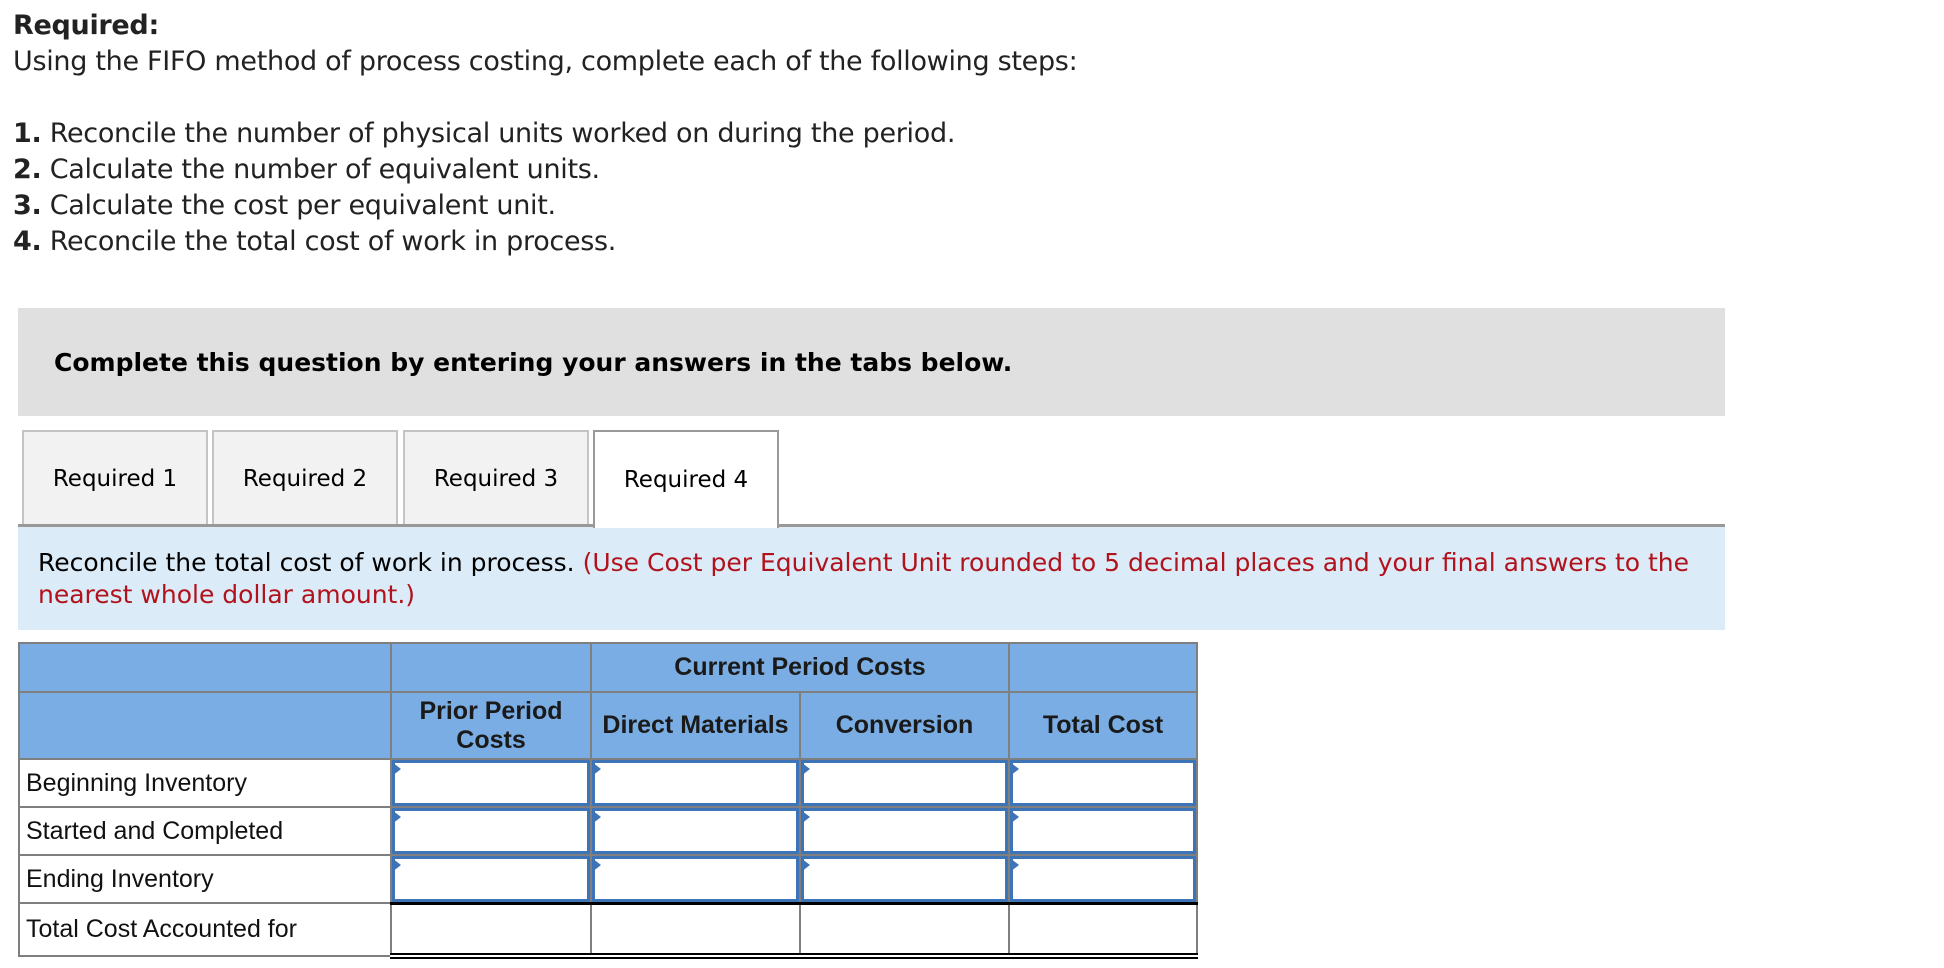  I want to click on ending-inventory-conversion-input, so click(904, 879).